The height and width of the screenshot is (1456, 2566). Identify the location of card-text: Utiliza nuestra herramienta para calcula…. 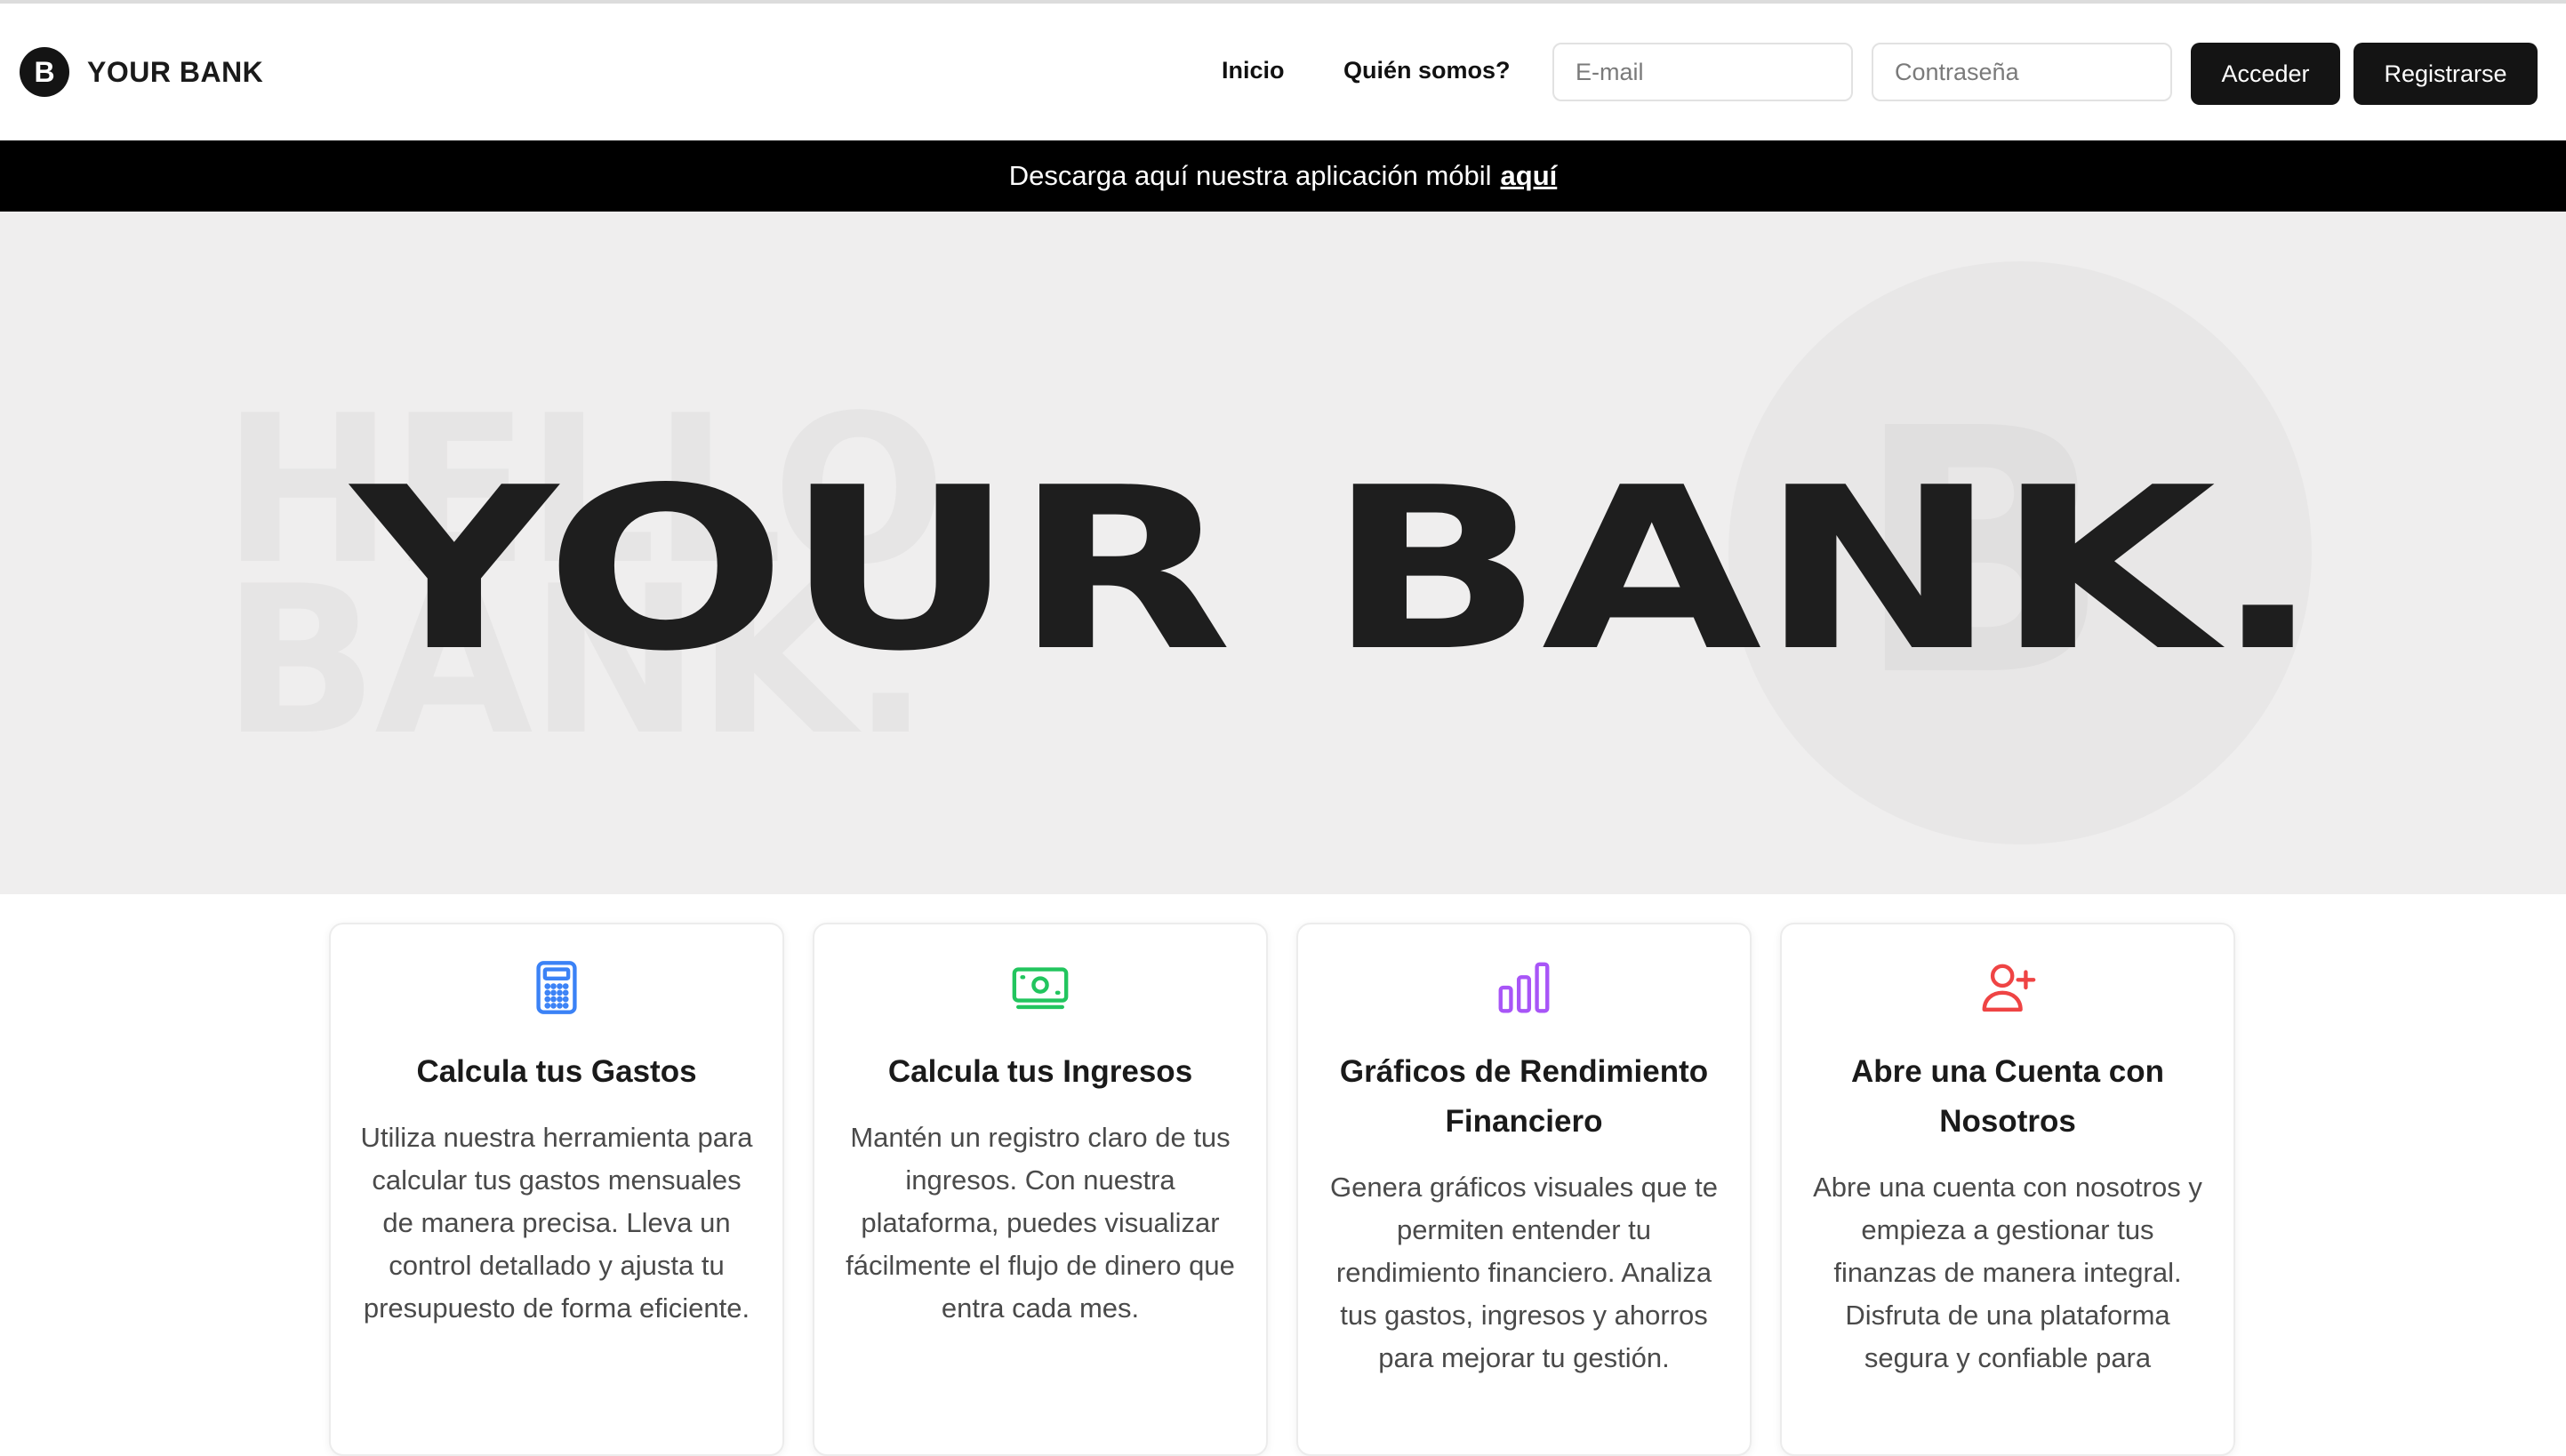
(556, 1223).